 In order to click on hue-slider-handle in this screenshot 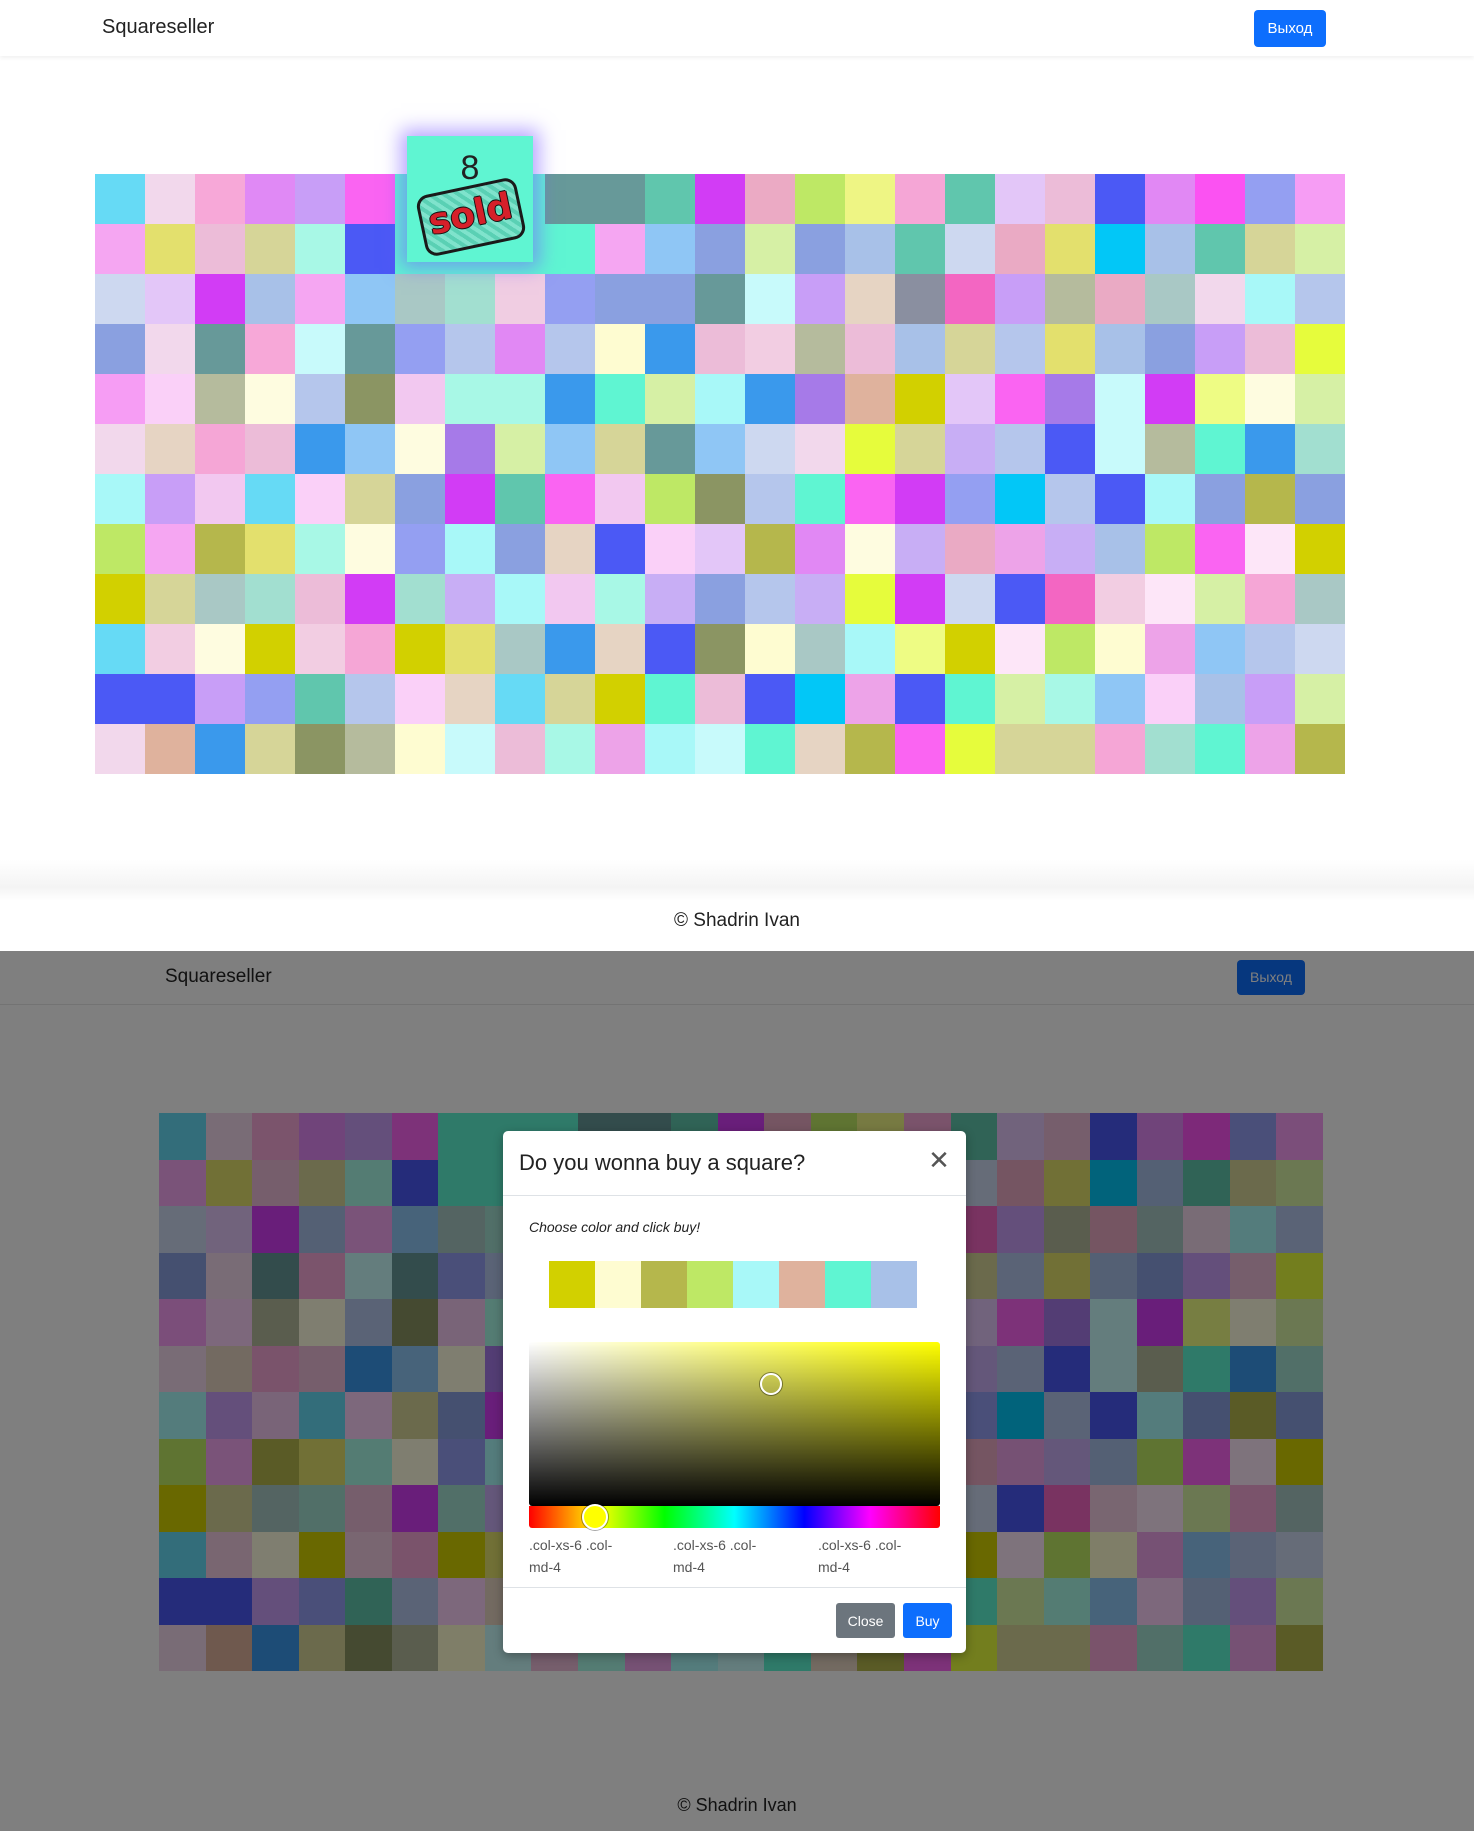, I will do `click(595, 1517)`.